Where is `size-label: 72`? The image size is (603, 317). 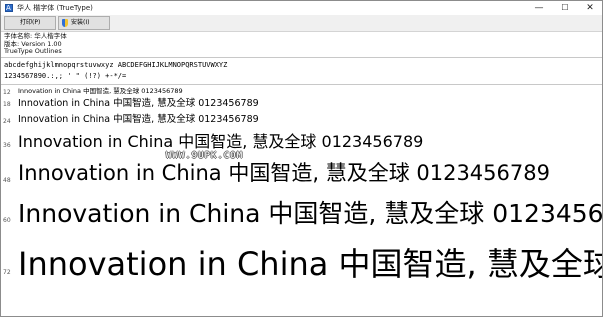
size-label: 72 is located at coordinates (7, 272).